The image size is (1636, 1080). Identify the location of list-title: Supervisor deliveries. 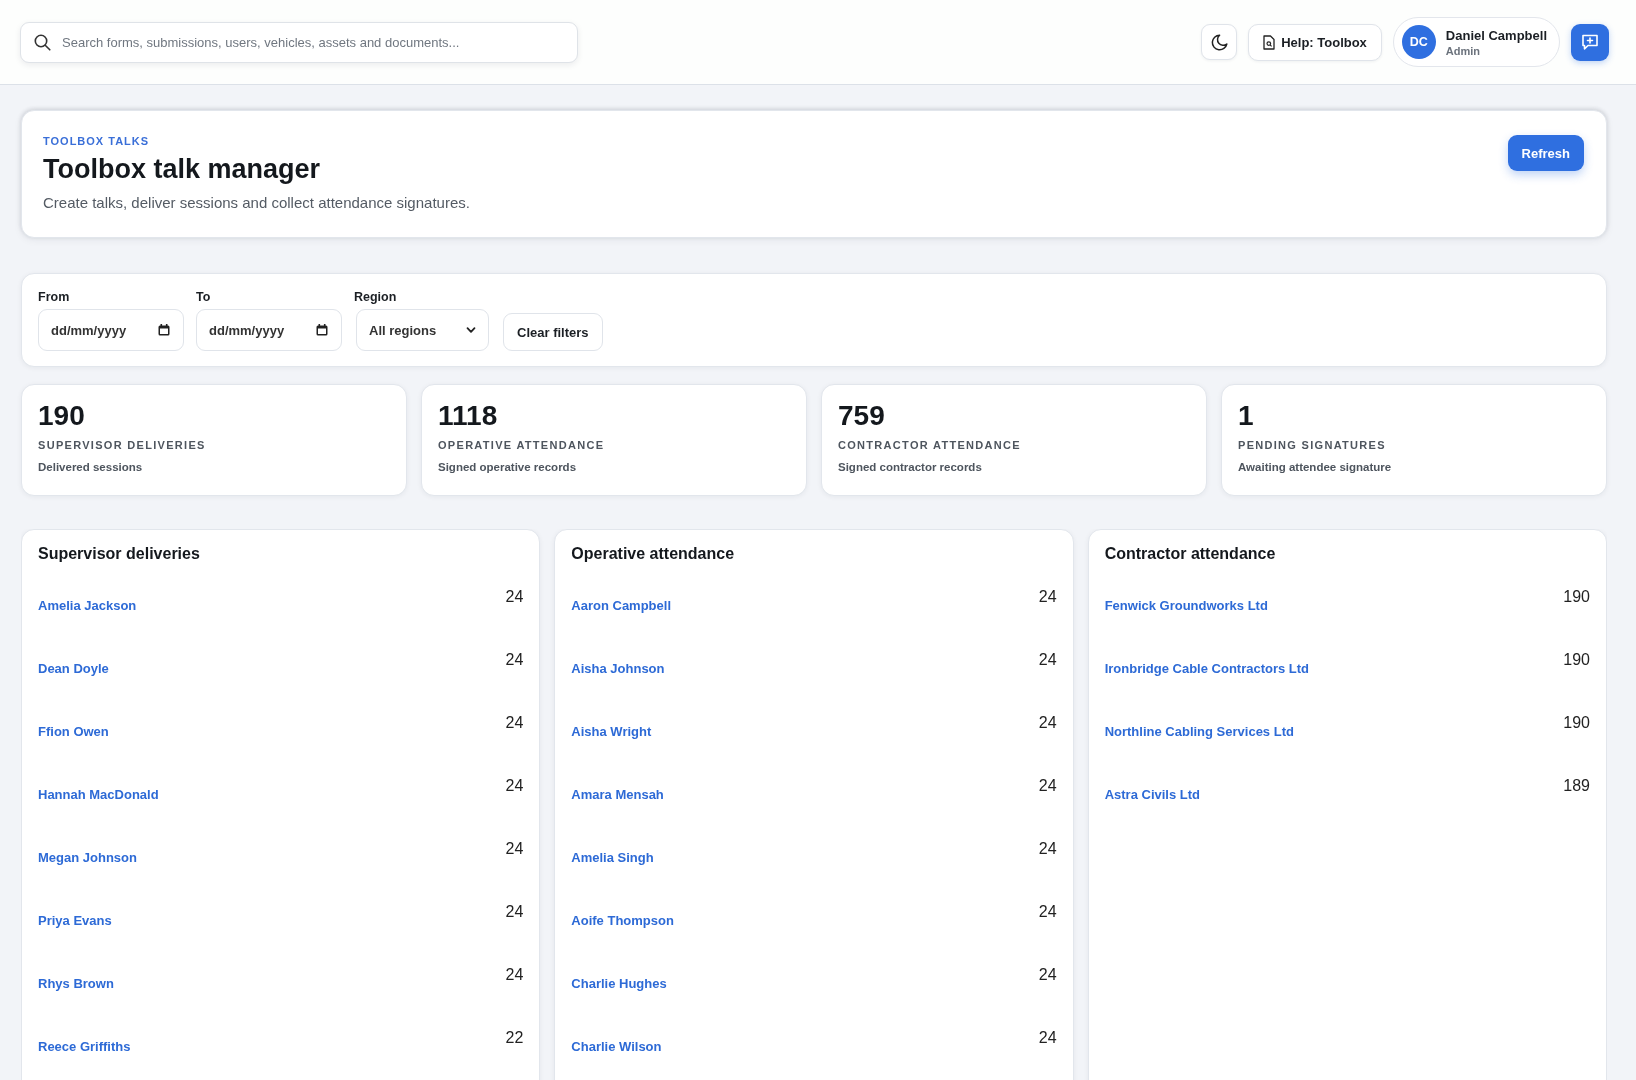
(119, 554).